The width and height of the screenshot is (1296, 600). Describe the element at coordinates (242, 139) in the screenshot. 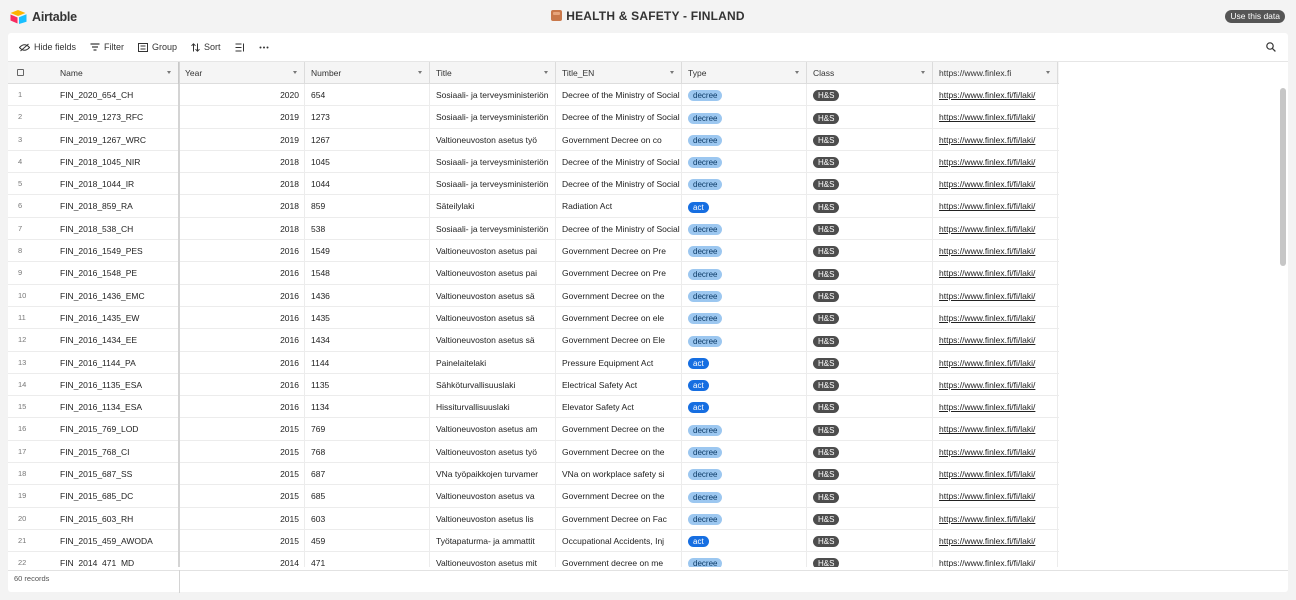

I see `cell-year: 2019` at that location.